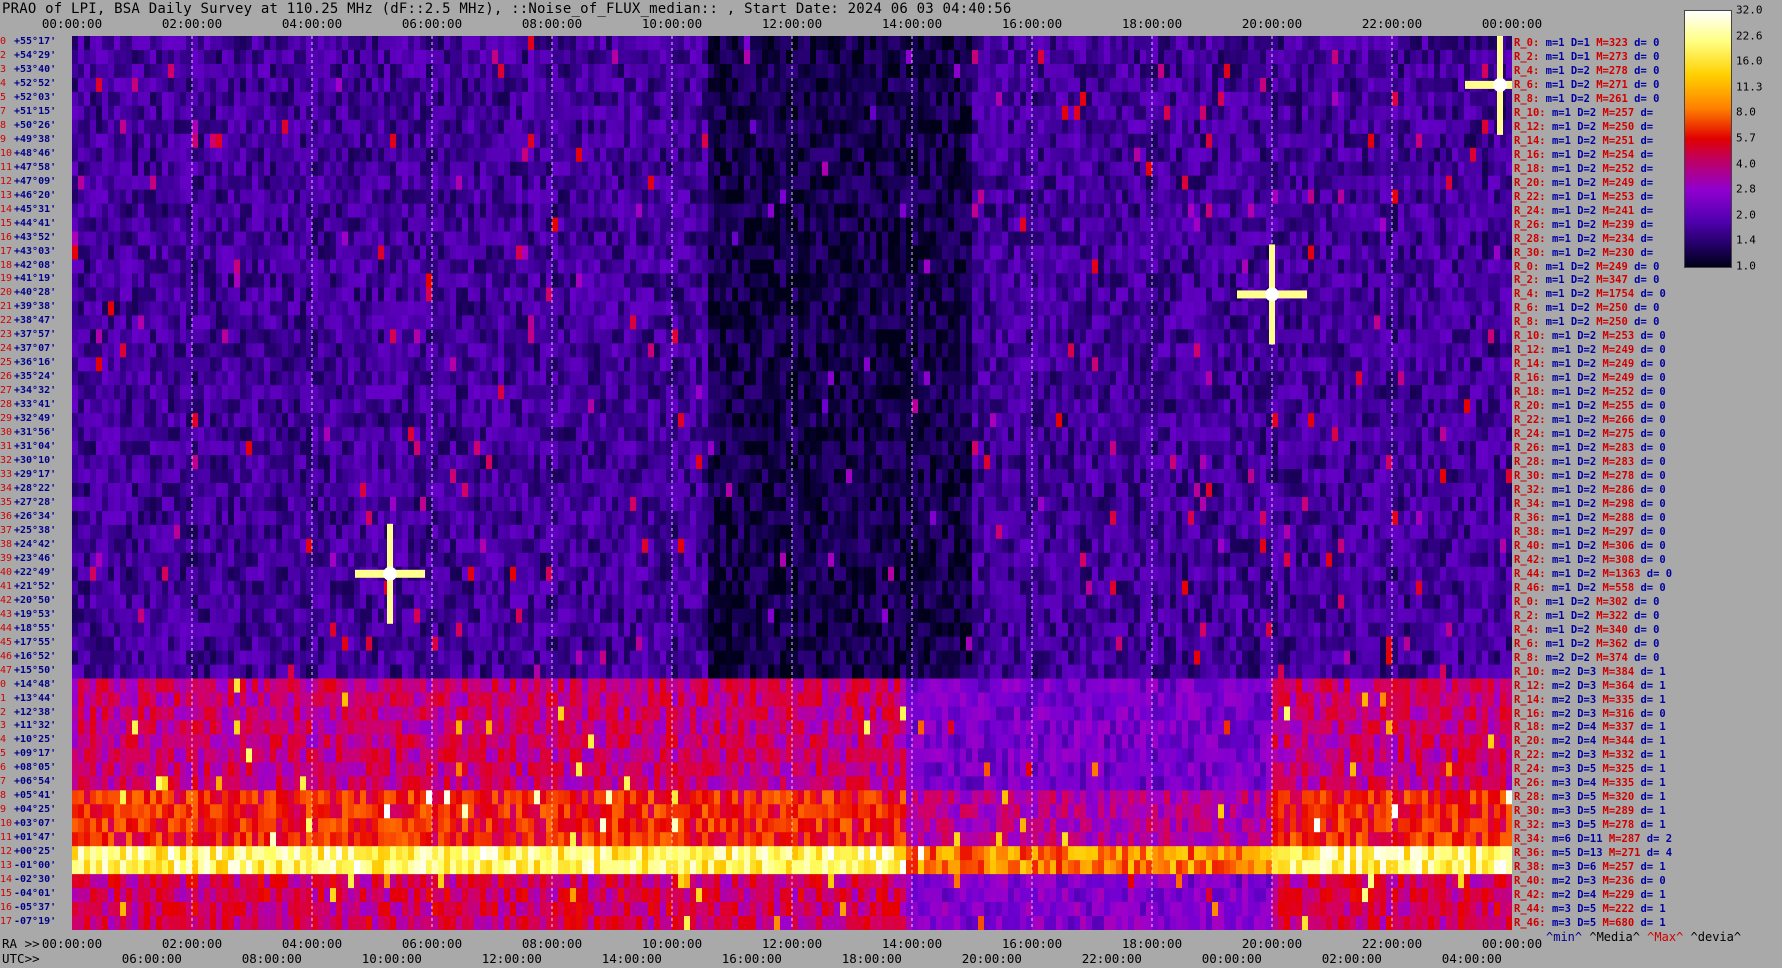 The height and width of the screenshot is (968, 1782). Describe the element at coordinates (35, 684) in the screenshot. I see `dec-row-value: +14°48'` at that location.